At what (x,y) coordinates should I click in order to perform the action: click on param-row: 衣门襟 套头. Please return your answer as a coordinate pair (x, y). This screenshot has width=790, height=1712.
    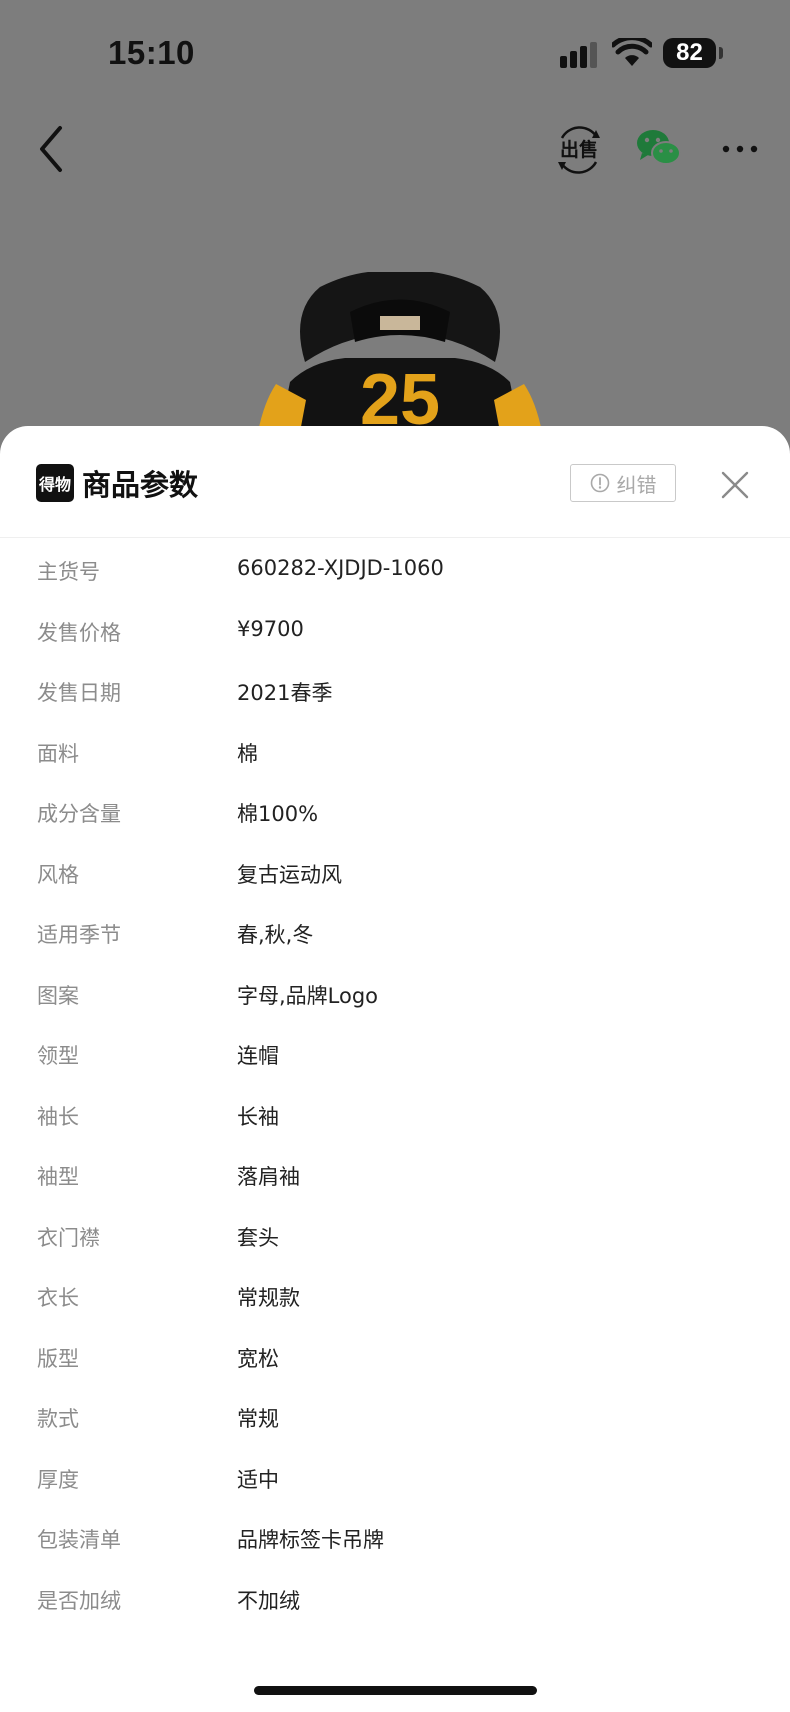
    Looking at the image, I should click on (395, 1236).